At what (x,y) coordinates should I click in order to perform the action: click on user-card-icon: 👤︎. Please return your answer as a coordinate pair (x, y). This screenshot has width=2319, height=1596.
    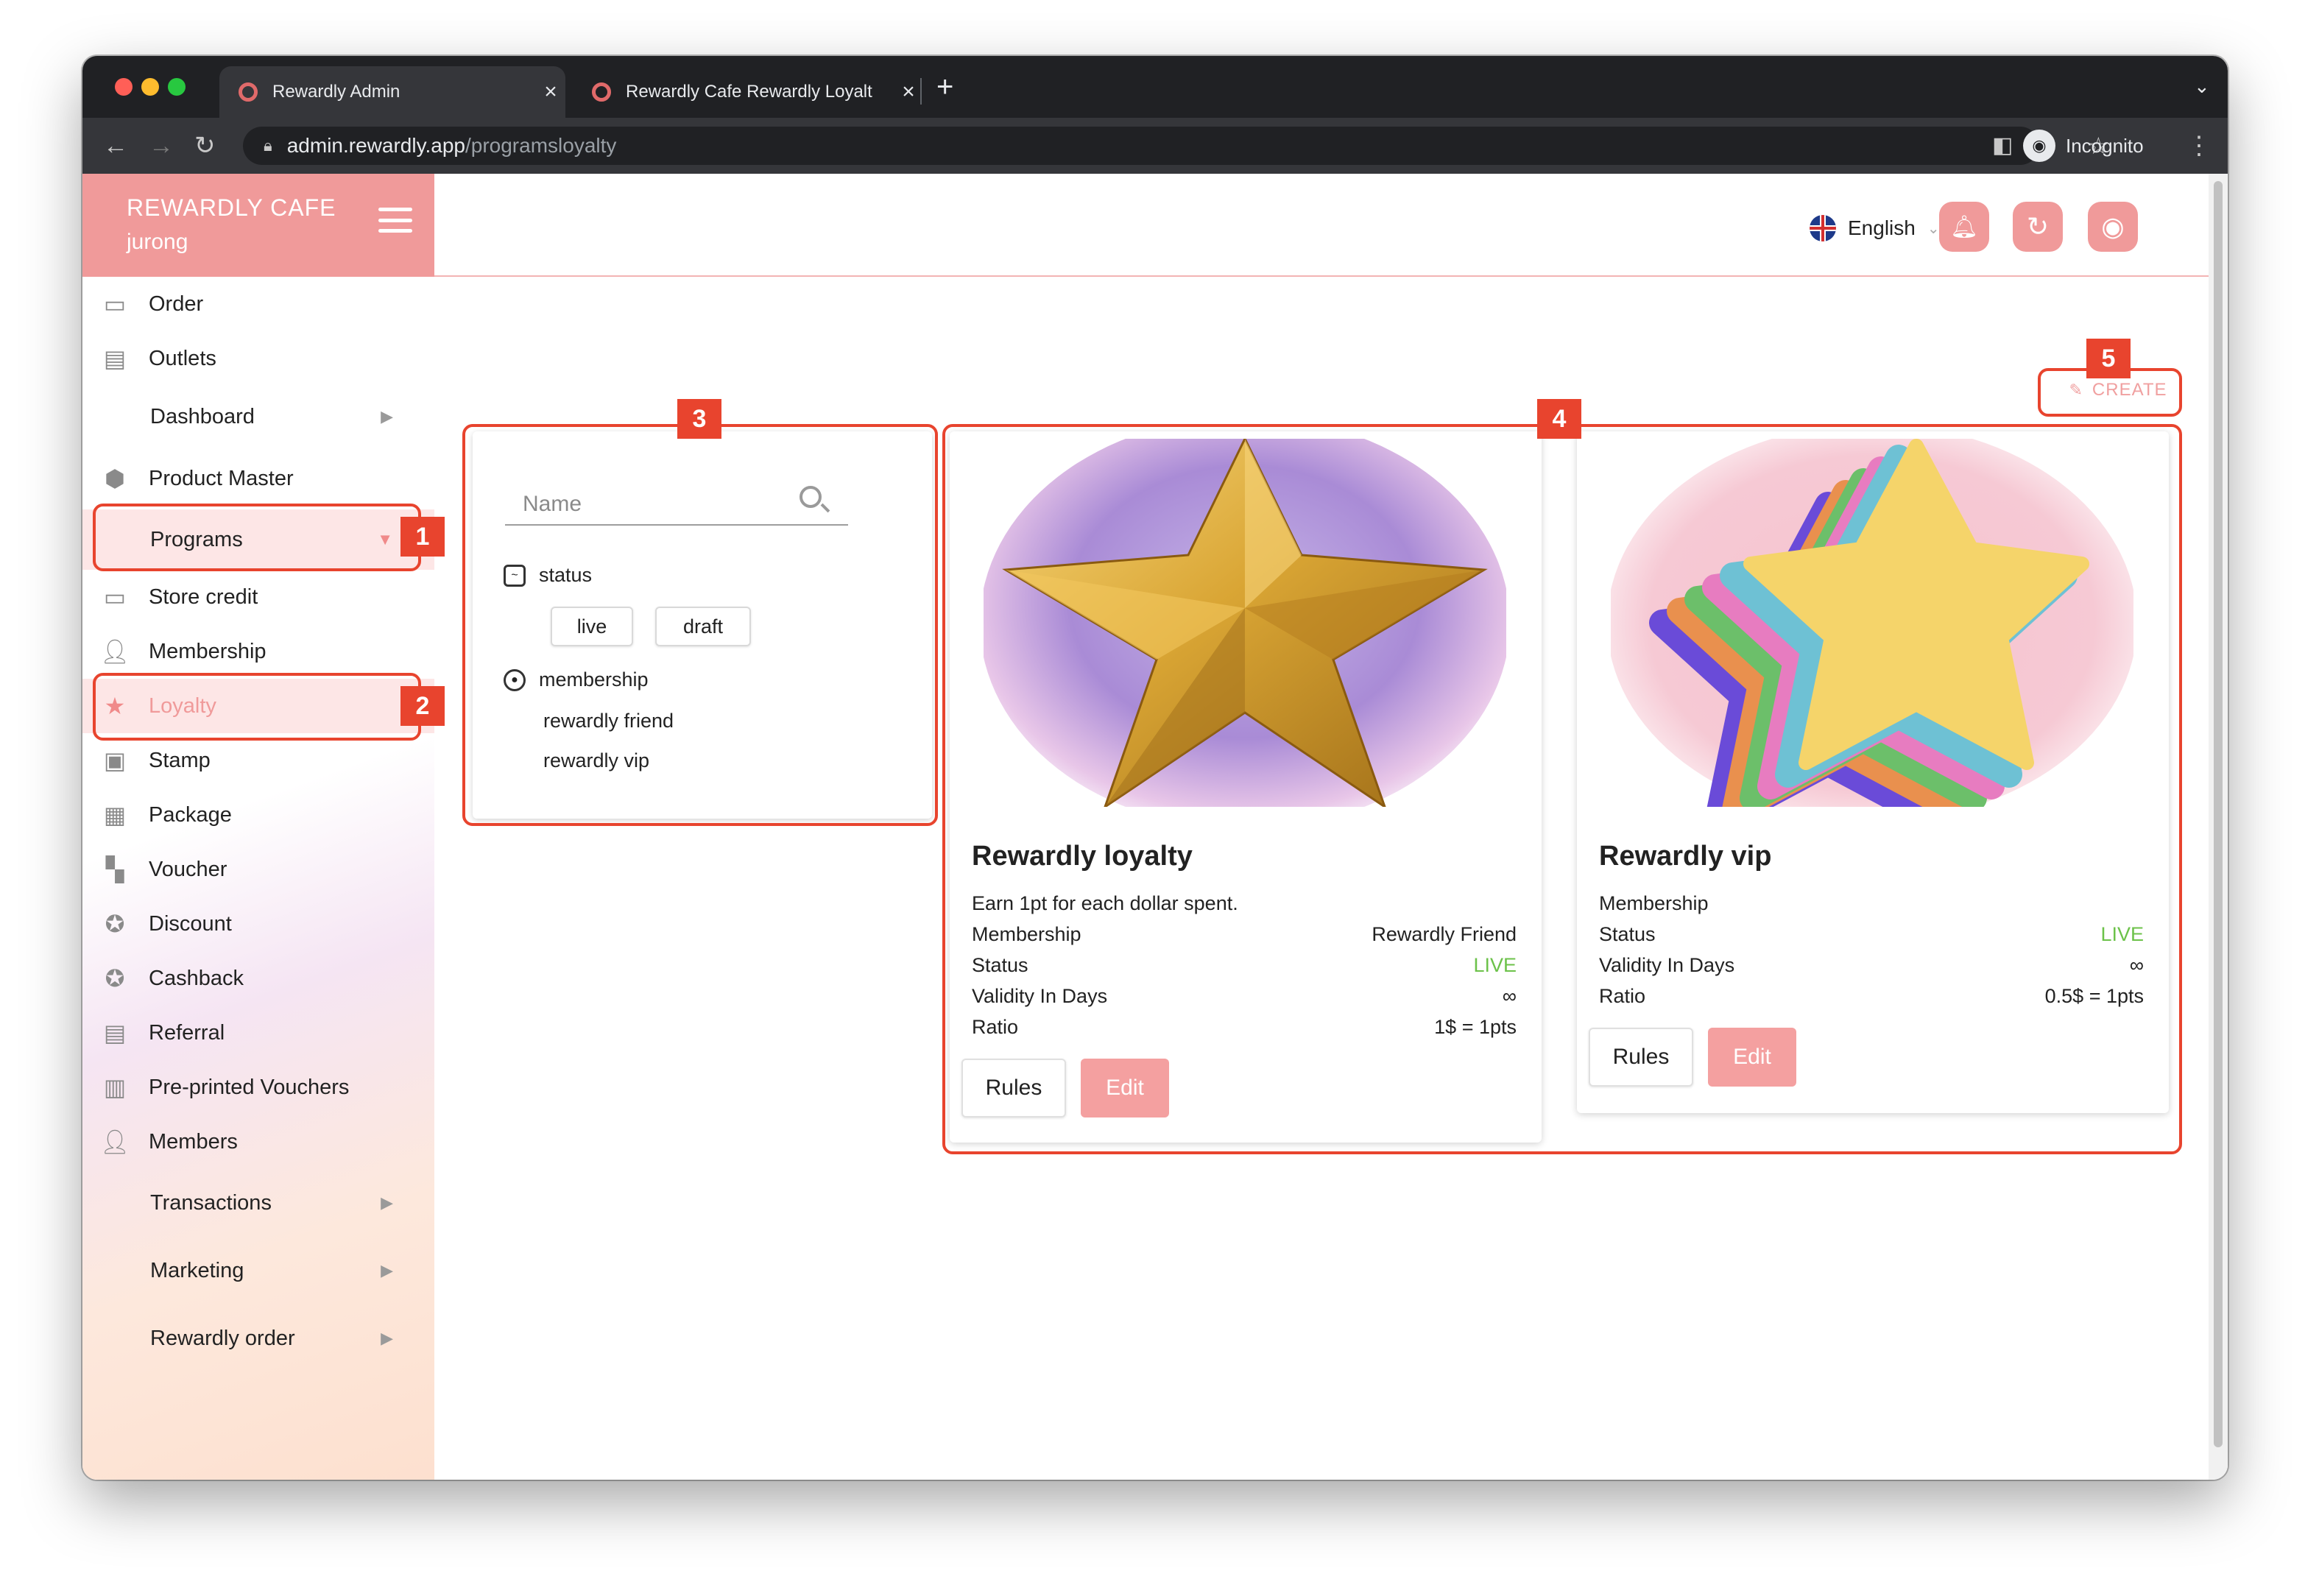
    Looking at the image, I should click on (114, 652).